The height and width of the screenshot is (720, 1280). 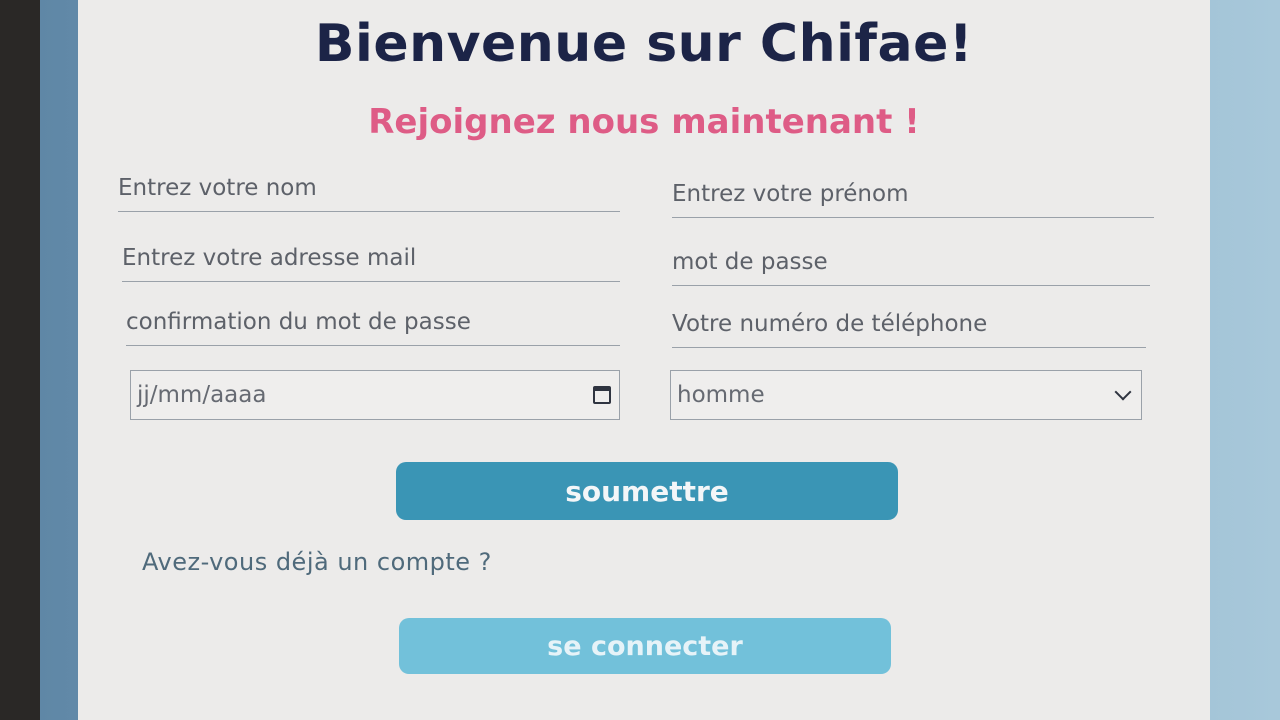 I want to click on password-confirm-field, so click(x=373, y=325).